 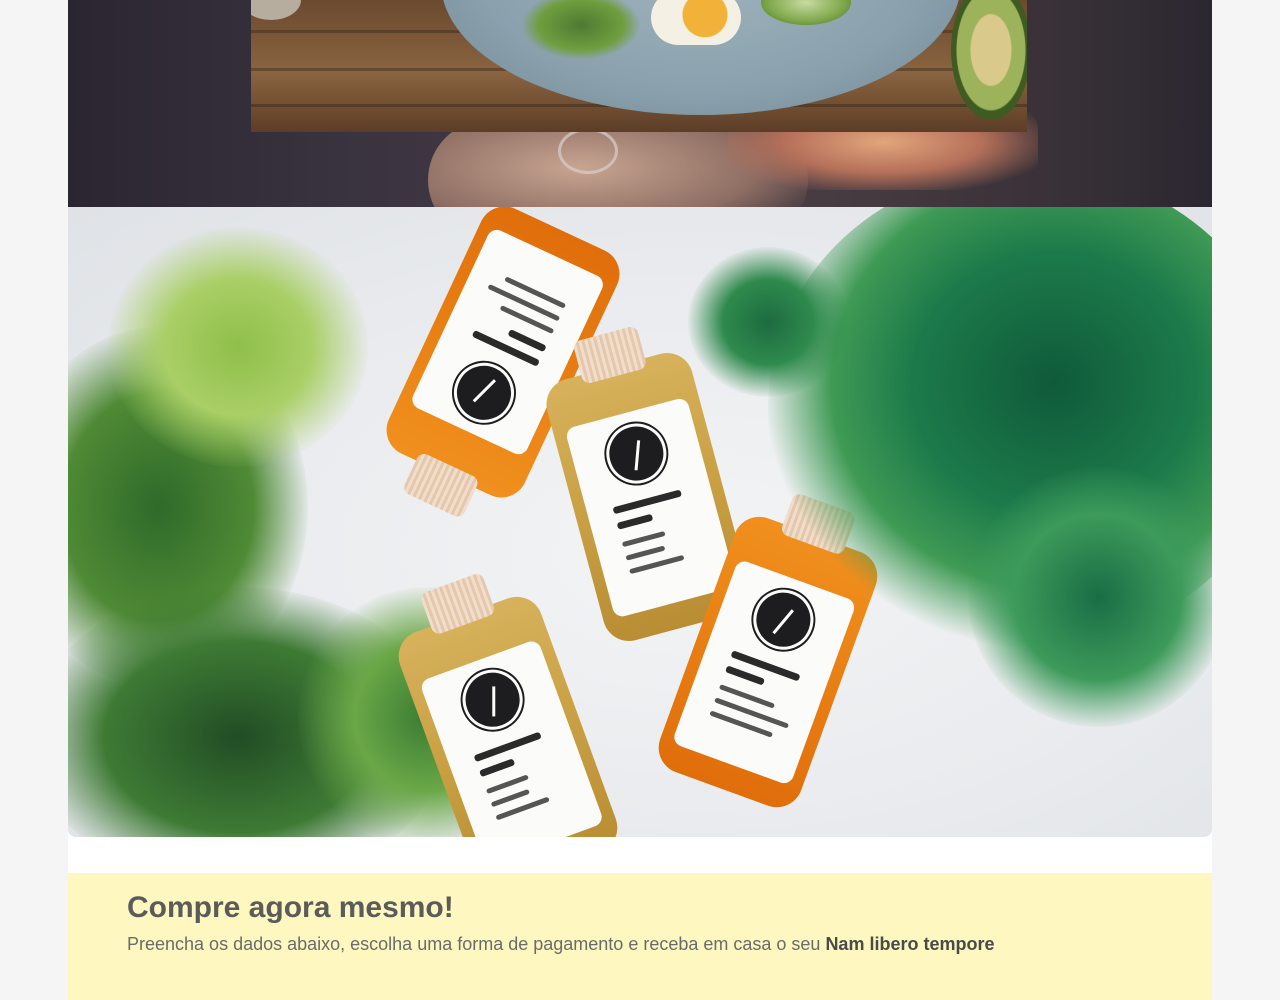 I want to click on plant-right-lower, so click(x=1090, y=597).